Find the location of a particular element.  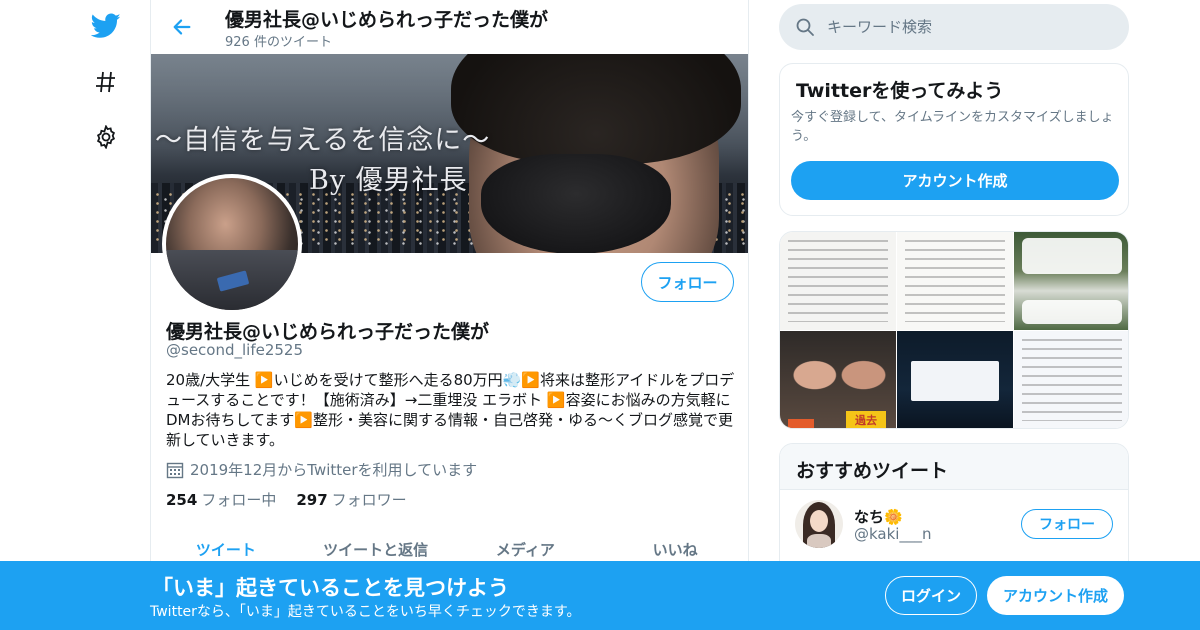

gear-icon is located at coordinates (106, 137).